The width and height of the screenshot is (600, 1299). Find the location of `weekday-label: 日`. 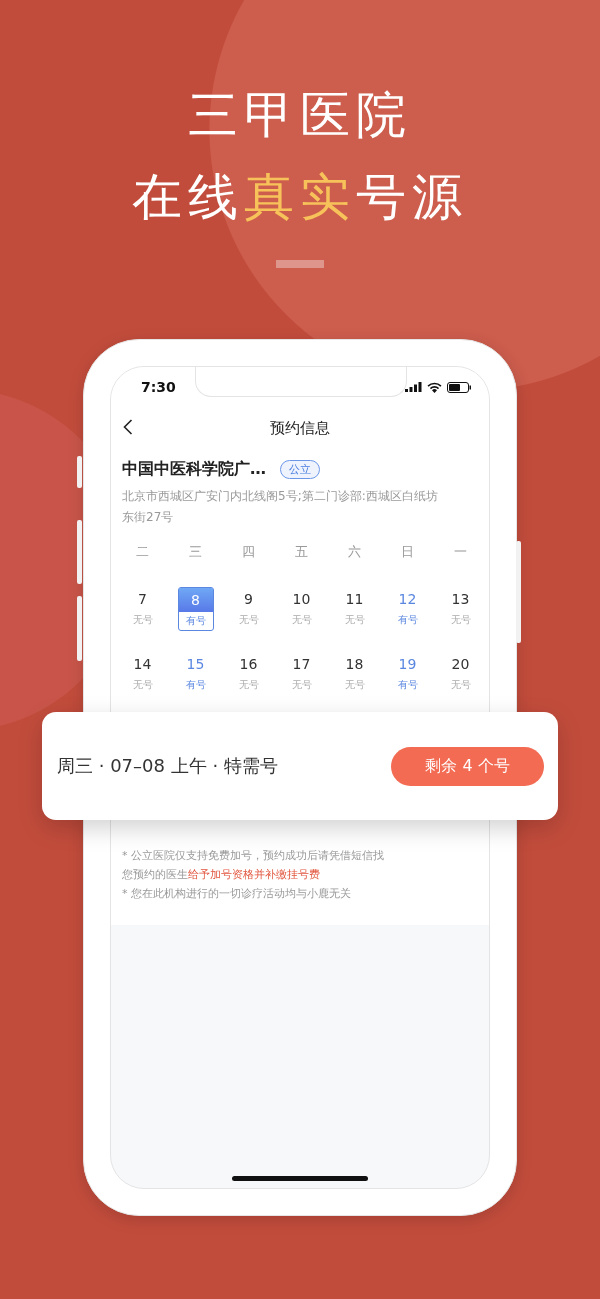

weekday-label: 日 is located at coordinates (407, 552).